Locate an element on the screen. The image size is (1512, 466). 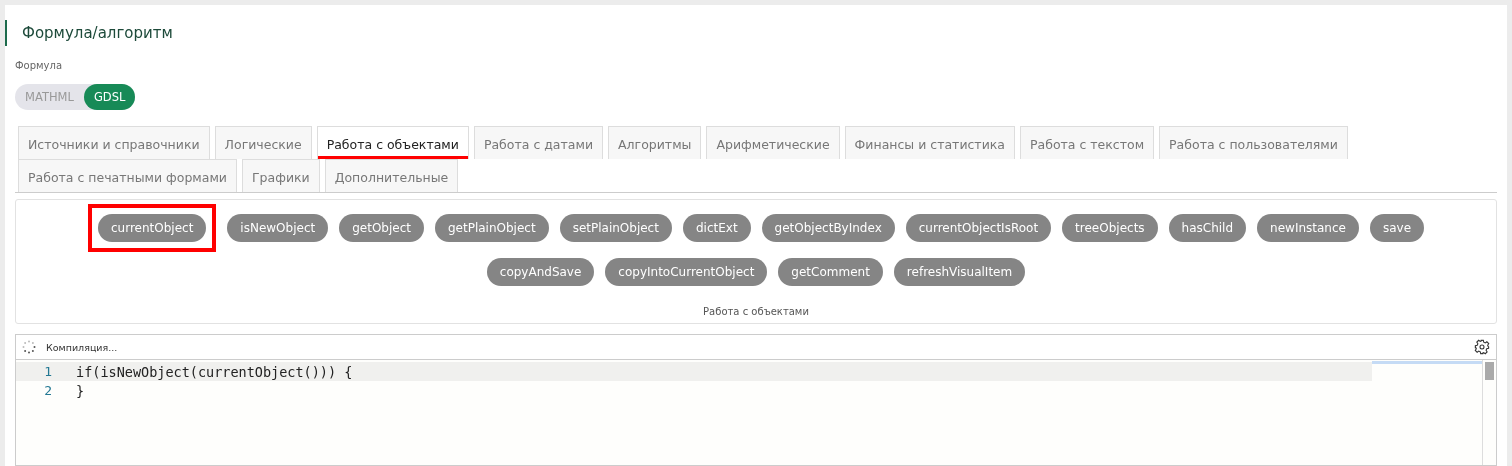
tab: Финансы и статистика is located at coordinates (929, 142).